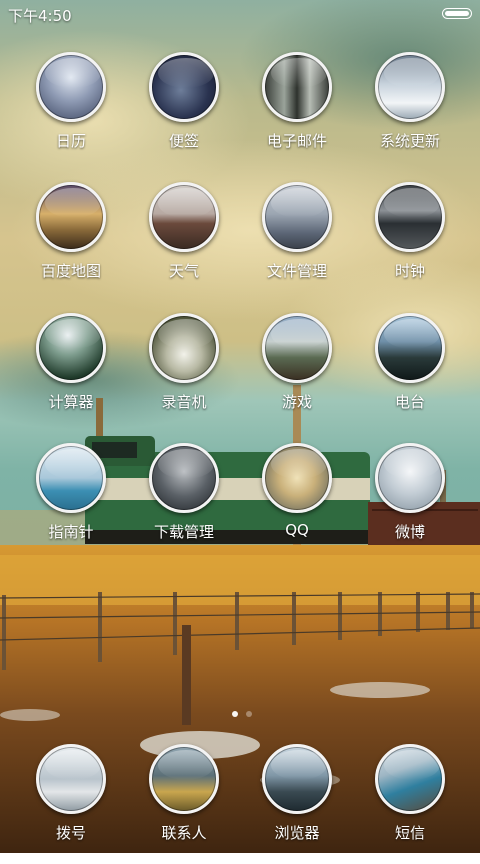 The image size is (480, 864). I want to click on app-label: 游戏, so click(296, 402).